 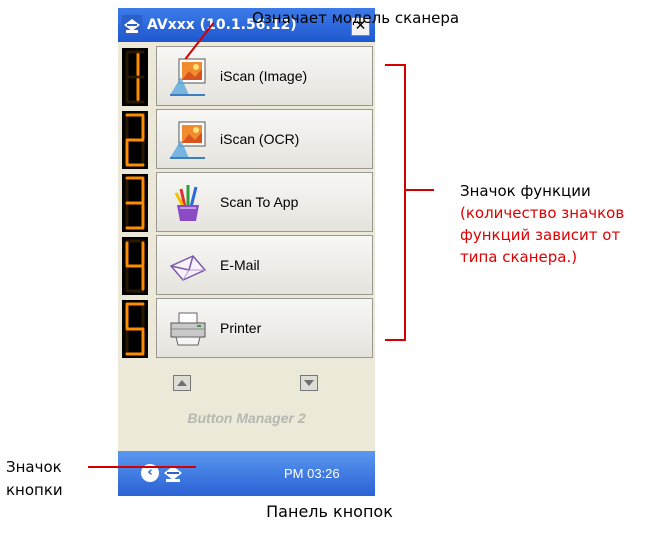 What do you see at coordinates (259, 202) in the screenshot?
I see `button-label: Scan To App` at bounding box center [259, 202].